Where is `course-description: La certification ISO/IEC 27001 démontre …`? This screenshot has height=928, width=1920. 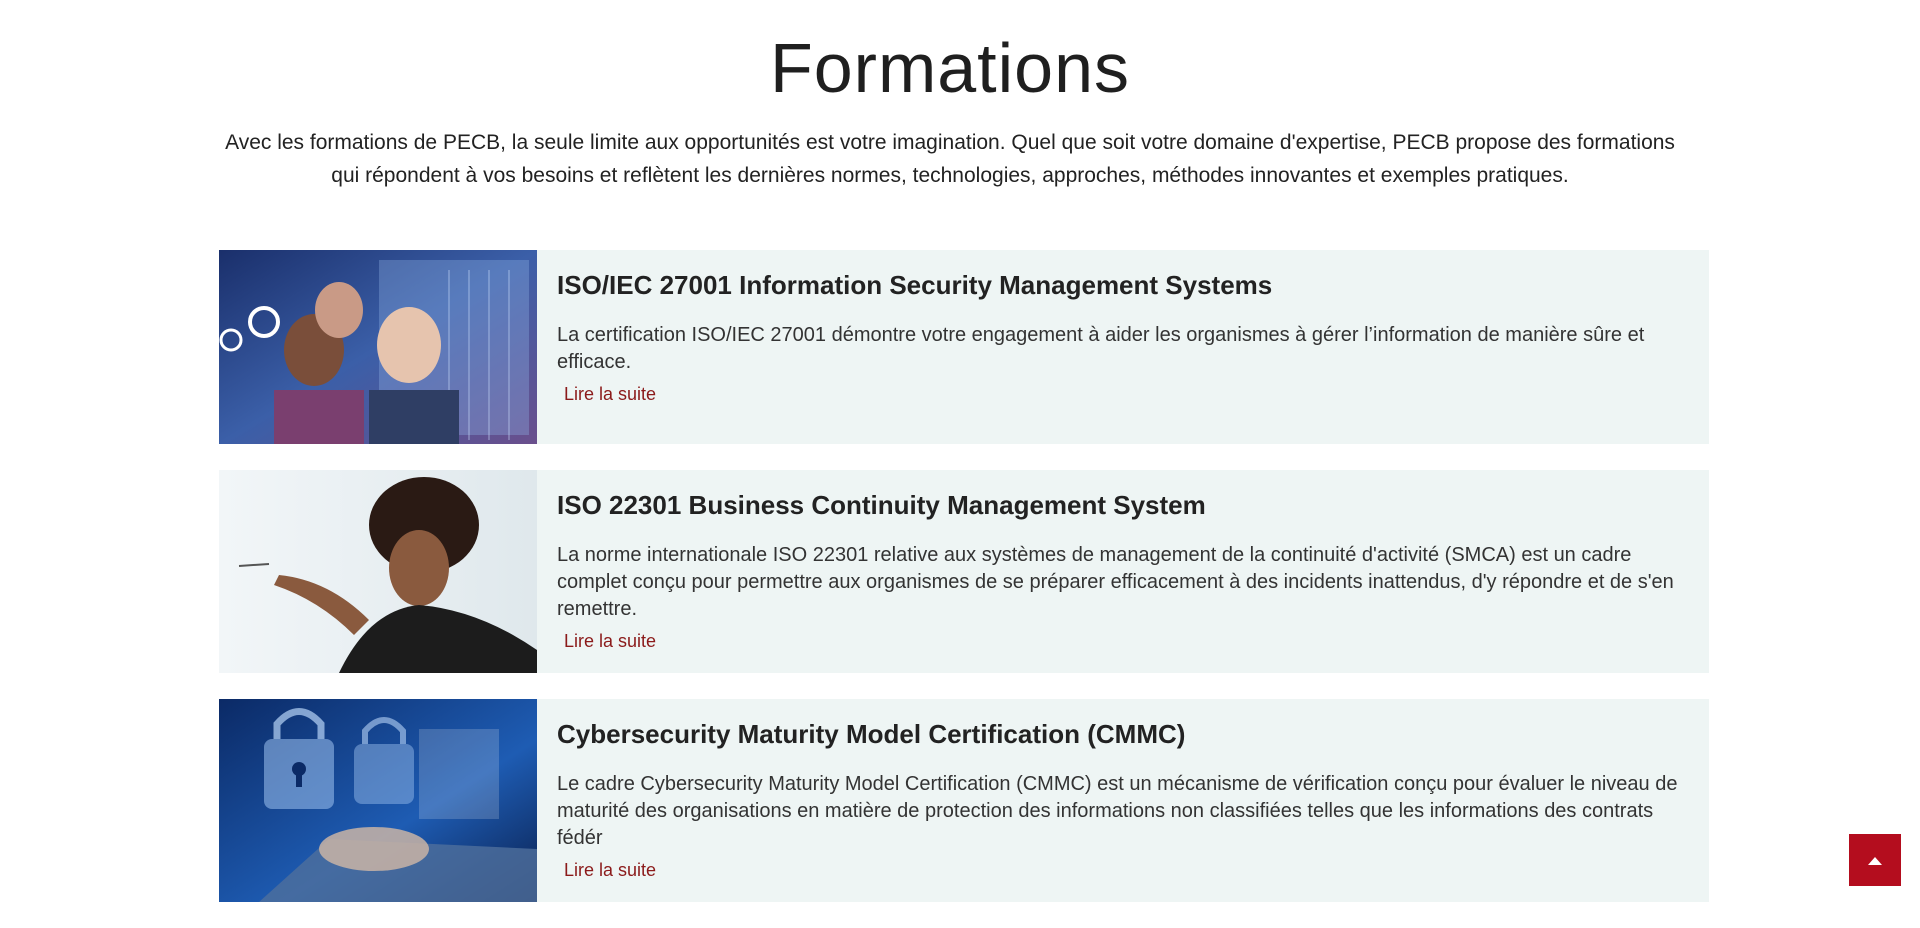
course-description: La certification ISO/IEC 27001 démontre … is located at coordinates (1101, 348).